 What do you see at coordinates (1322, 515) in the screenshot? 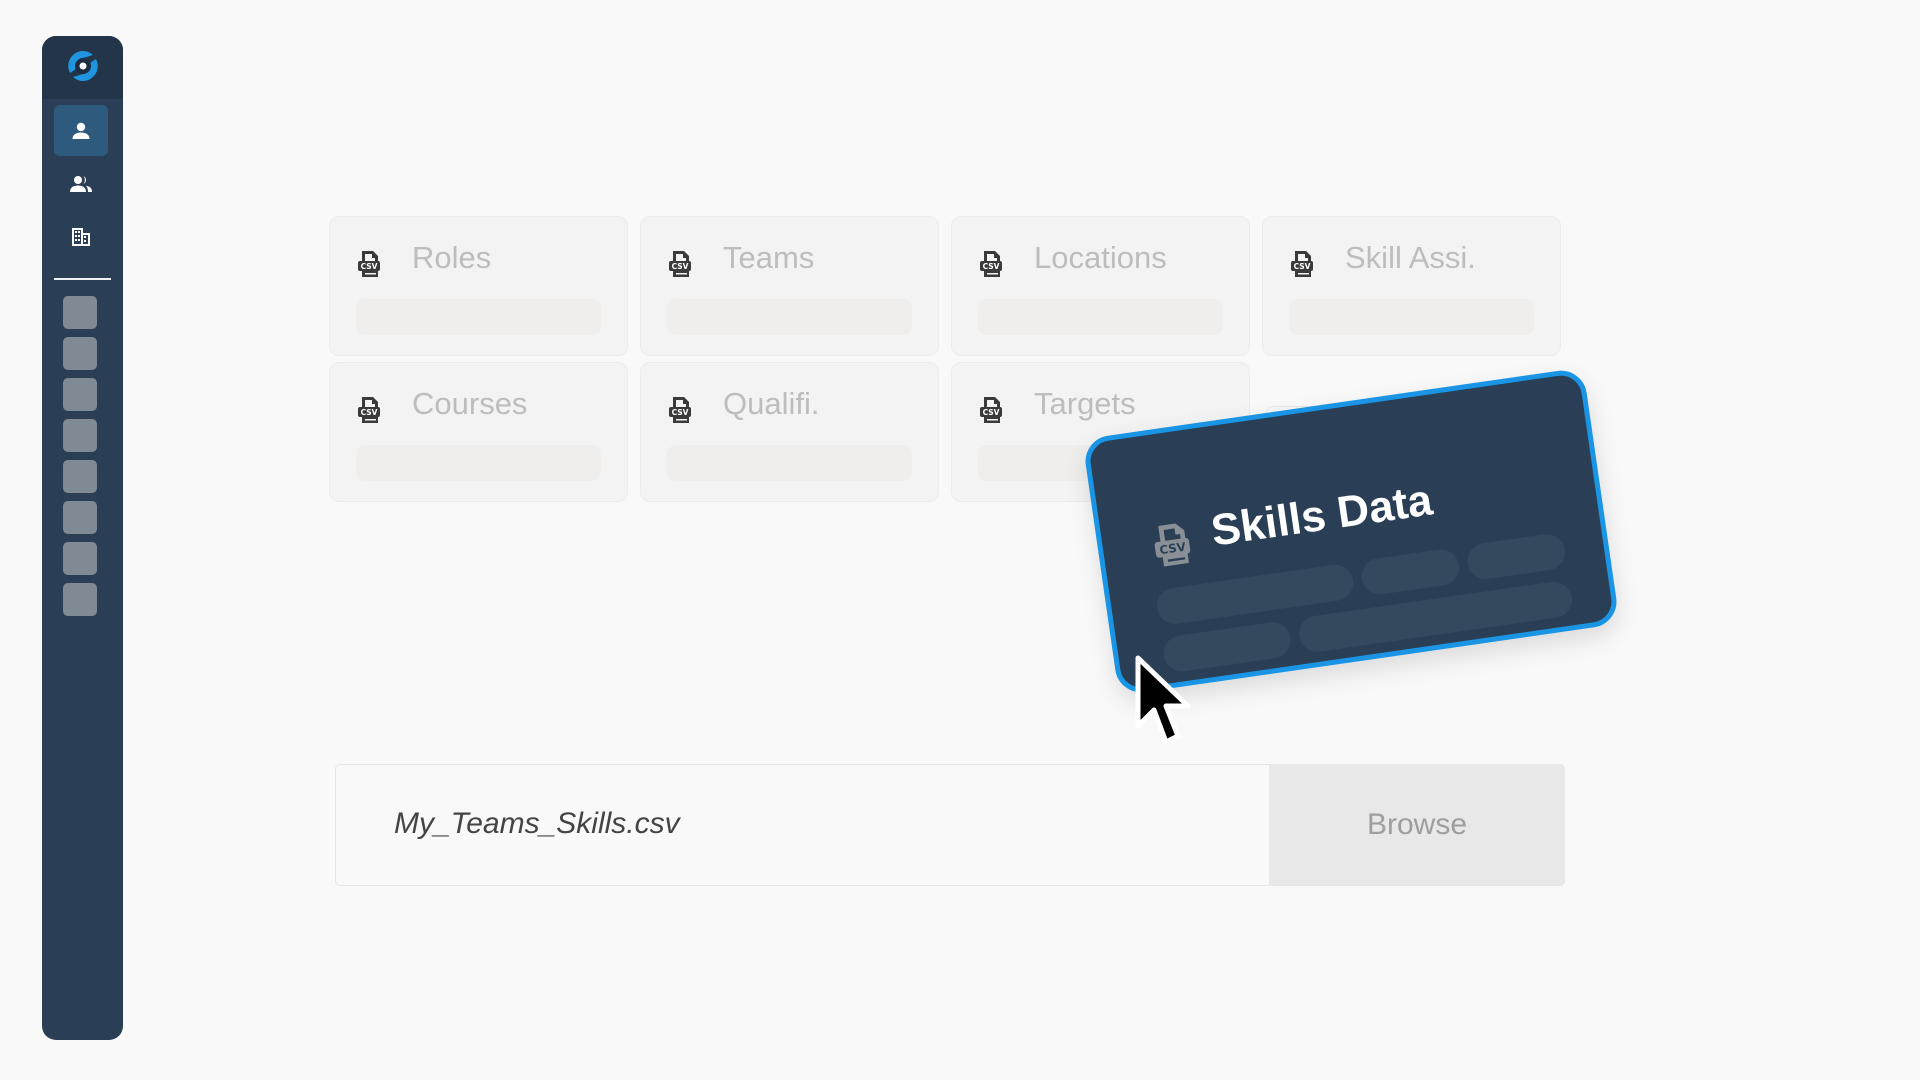
I see `dragged-card-title: Skills Data` at bounding box center [1322, 515].